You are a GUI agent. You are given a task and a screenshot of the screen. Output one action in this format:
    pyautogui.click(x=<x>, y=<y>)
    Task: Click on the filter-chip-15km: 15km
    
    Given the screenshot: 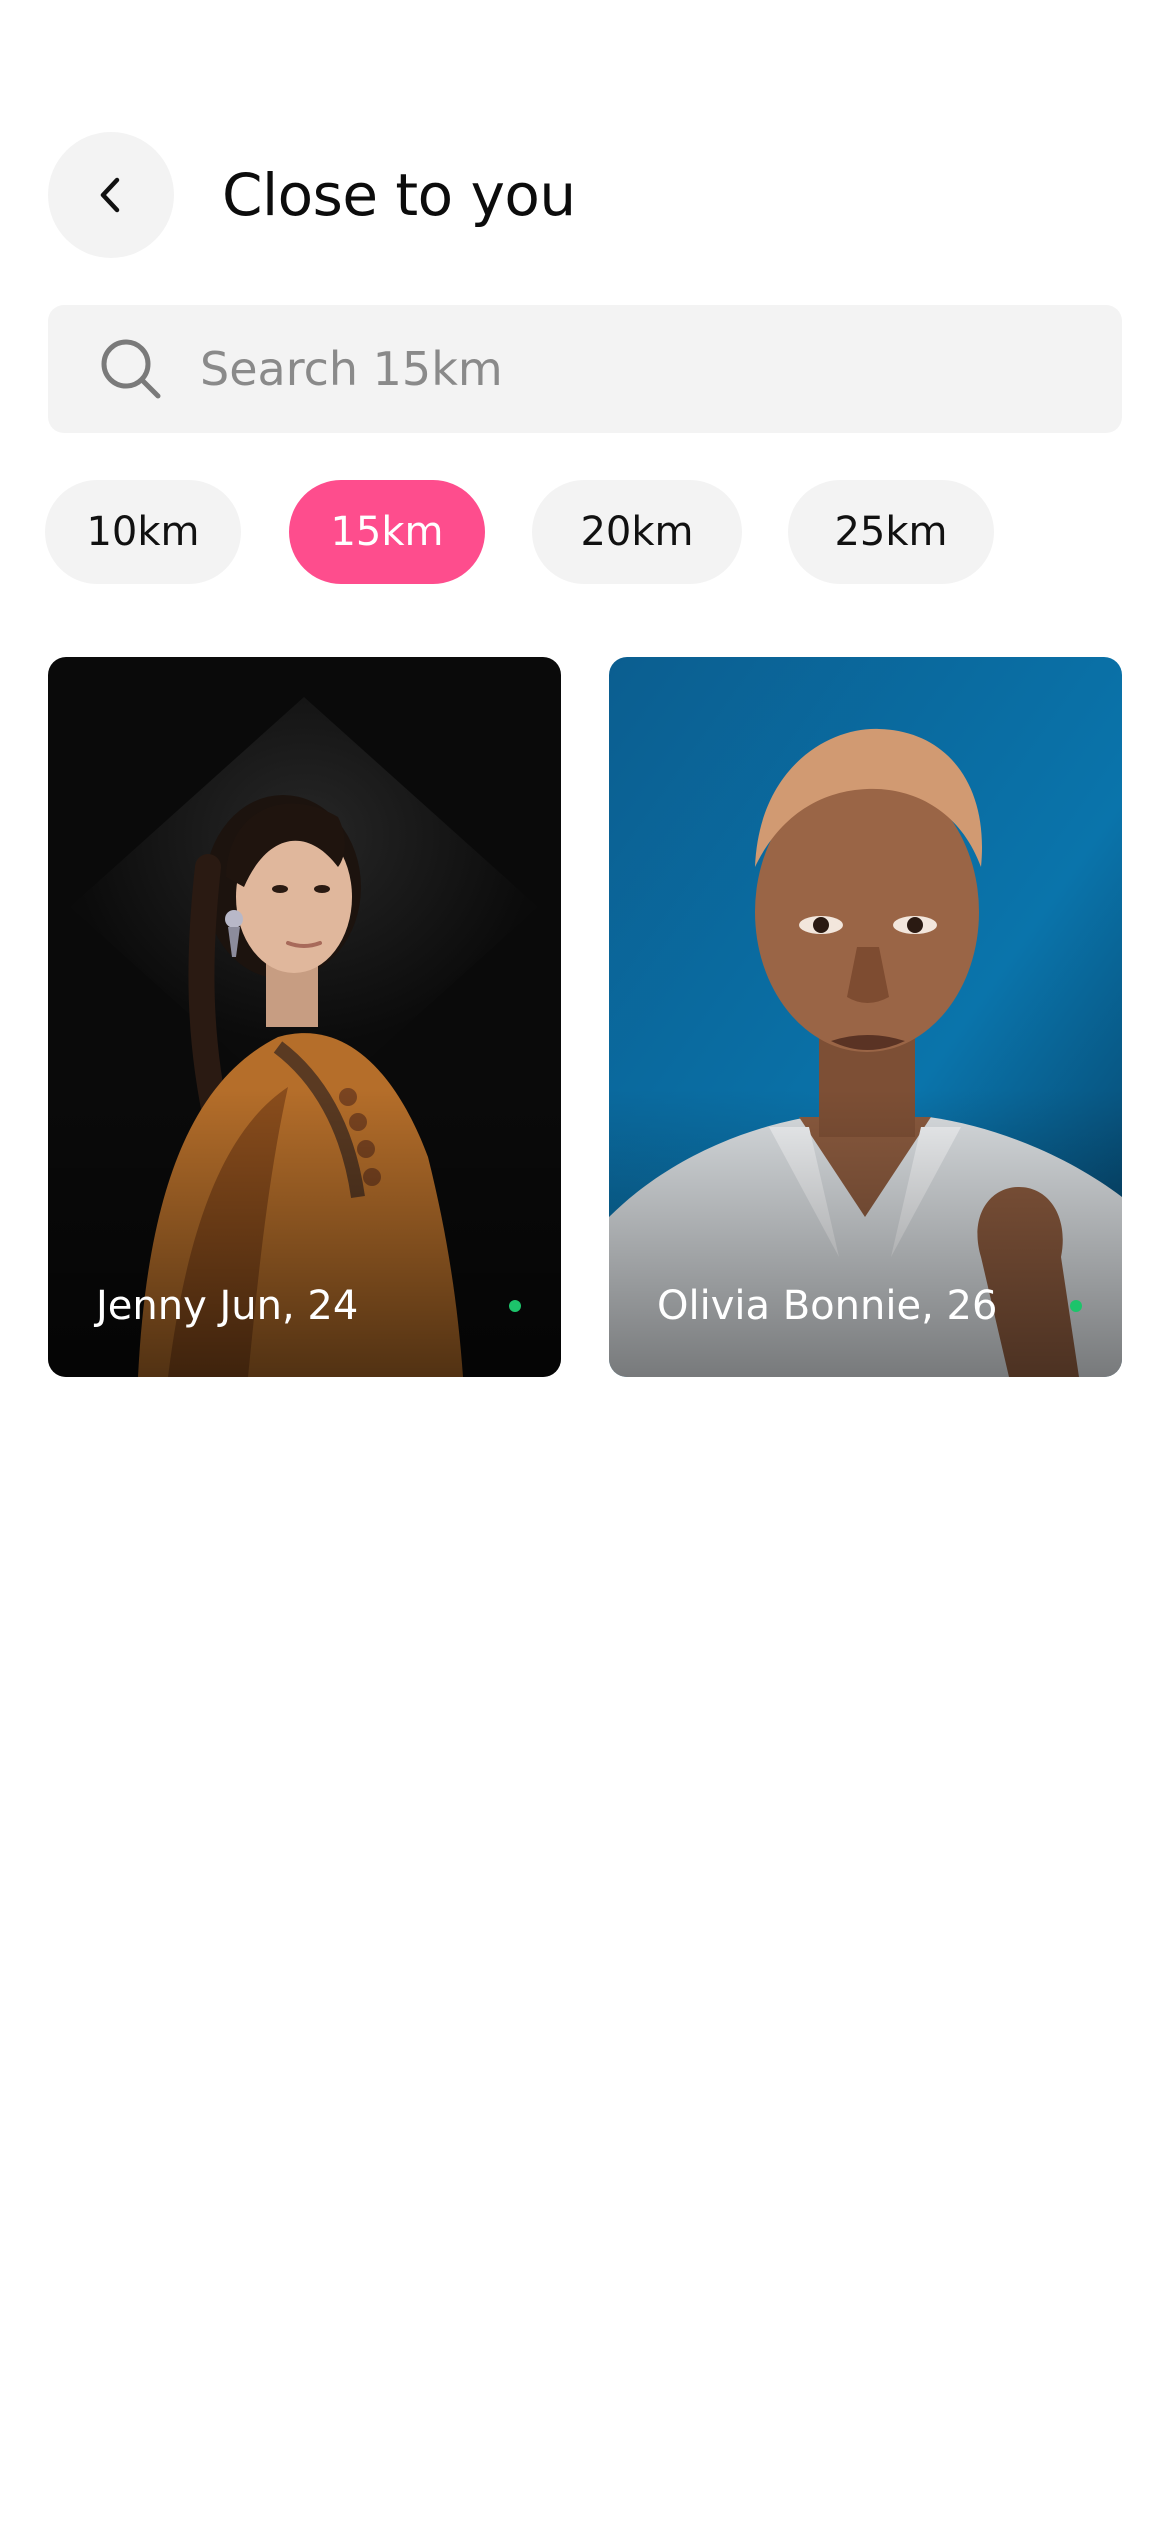 What is the action you would take?
    pyautogui.click(x=387, y=532)
    